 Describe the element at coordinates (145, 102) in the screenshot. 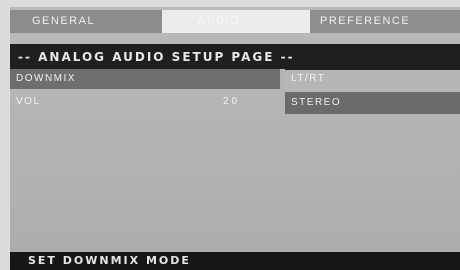

I see `setting-vol: VOL 20` at that location.